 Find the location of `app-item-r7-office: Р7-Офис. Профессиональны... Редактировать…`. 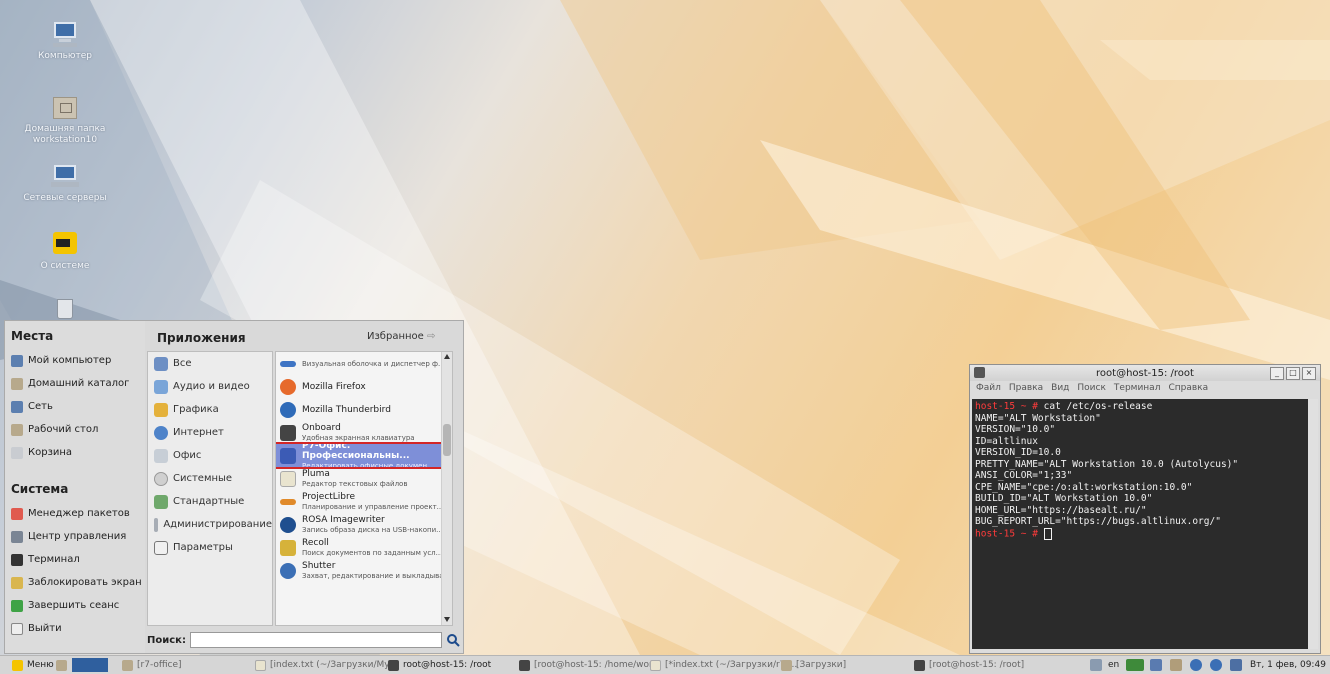

app-item-r7-office: Р7-Офис. Профессиональны... Редактировать… is located at coordinates (364, 455).